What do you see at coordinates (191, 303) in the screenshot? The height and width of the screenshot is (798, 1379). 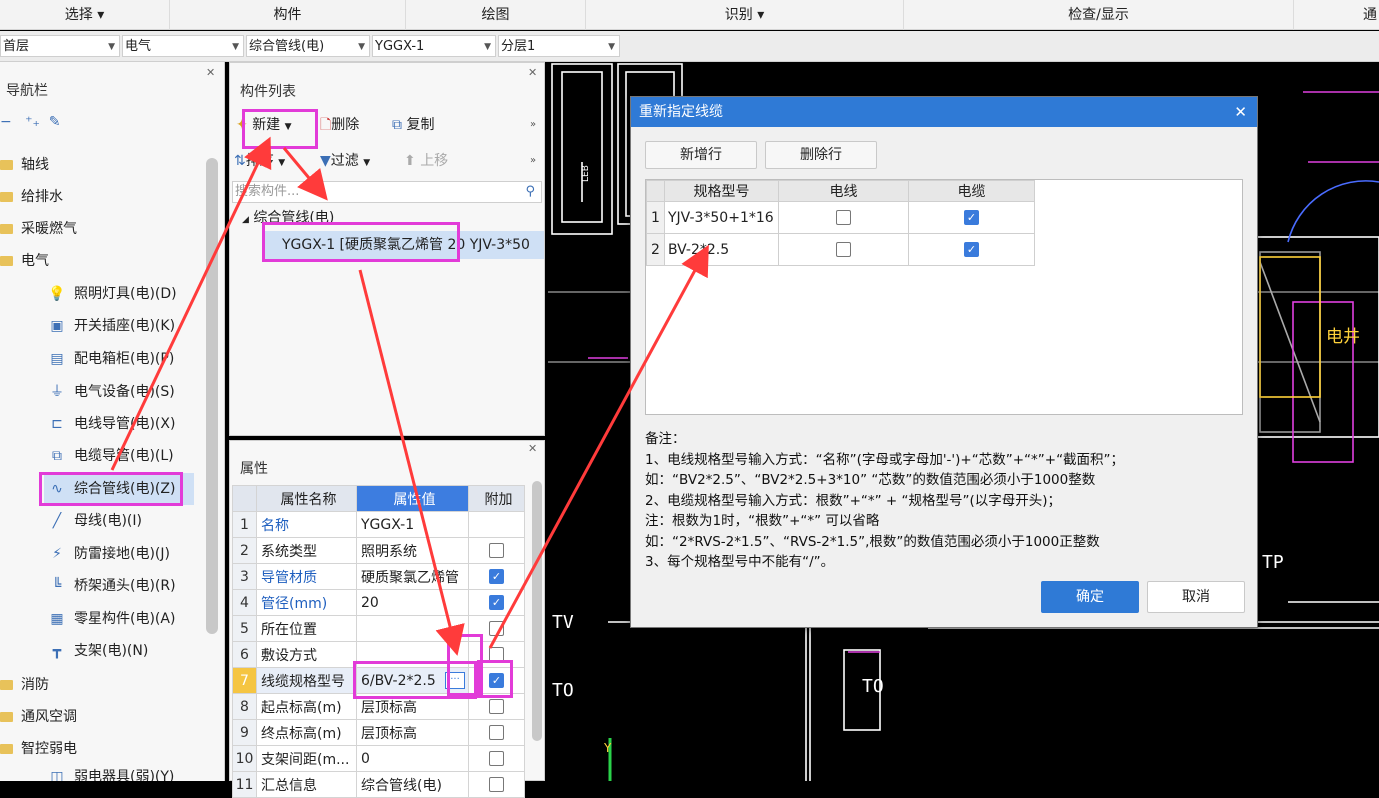 I see `arrow-nav-to-new` at bounding box center [191, 303].